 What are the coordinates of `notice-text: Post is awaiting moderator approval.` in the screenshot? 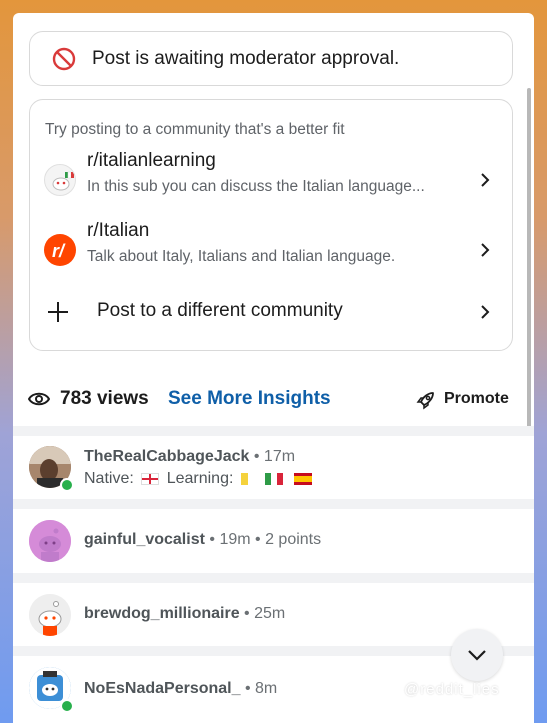 It's located at (246, 58).